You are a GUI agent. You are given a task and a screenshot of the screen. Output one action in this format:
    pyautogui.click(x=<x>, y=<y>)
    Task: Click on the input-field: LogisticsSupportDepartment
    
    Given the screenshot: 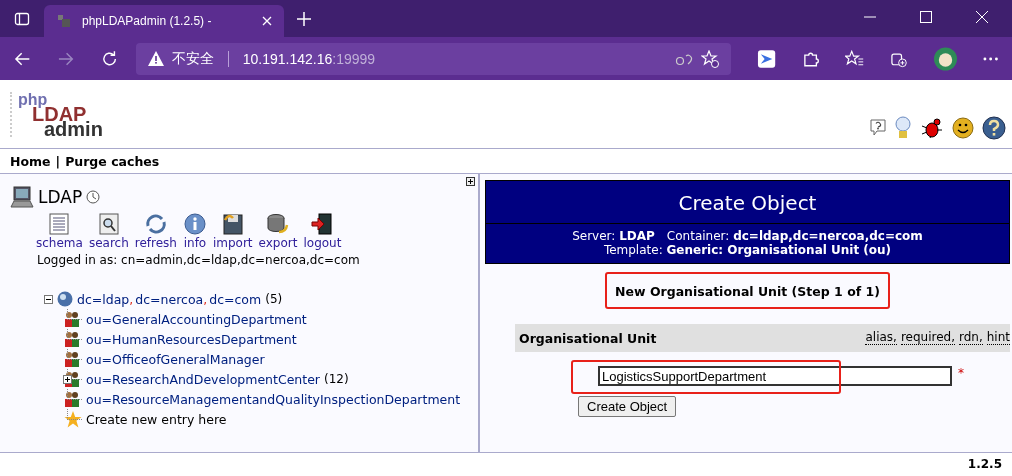 What is the action you would take?
    pyautogui.click(x=775, y=376)
    